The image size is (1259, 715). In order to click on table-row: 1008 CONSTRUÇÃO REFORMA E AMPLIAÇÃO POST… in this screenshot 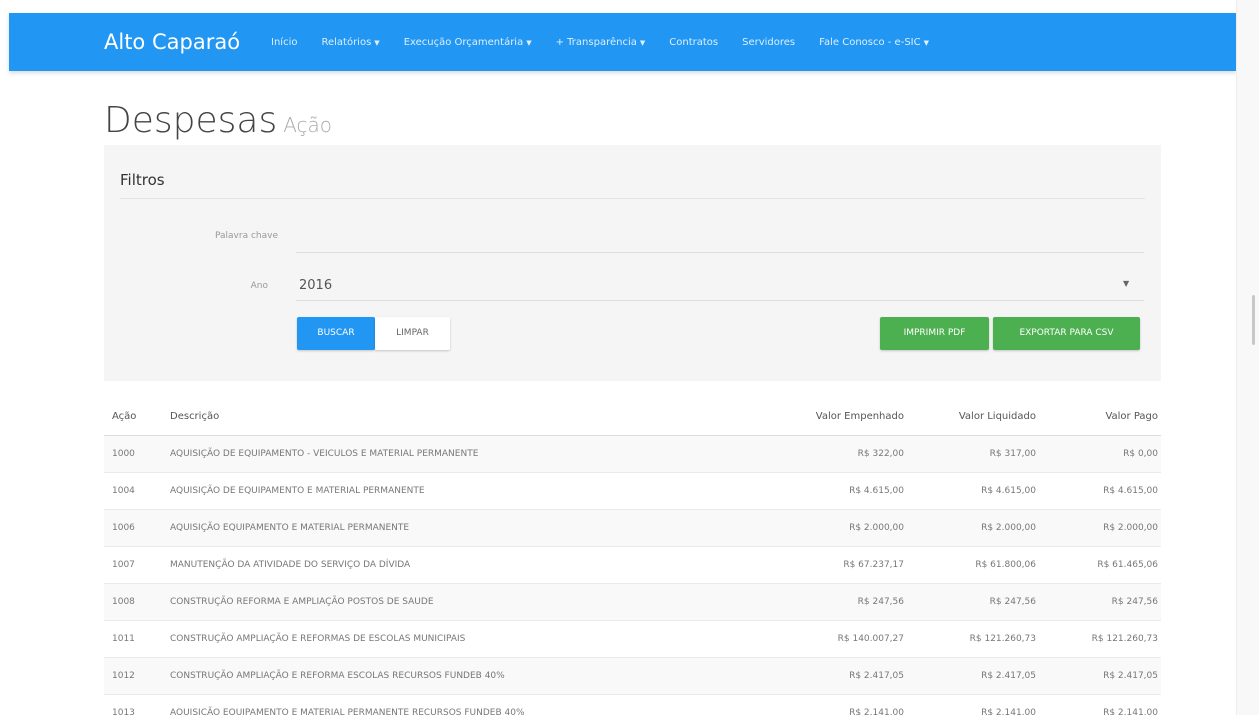, I will do `click(632, 602)`.